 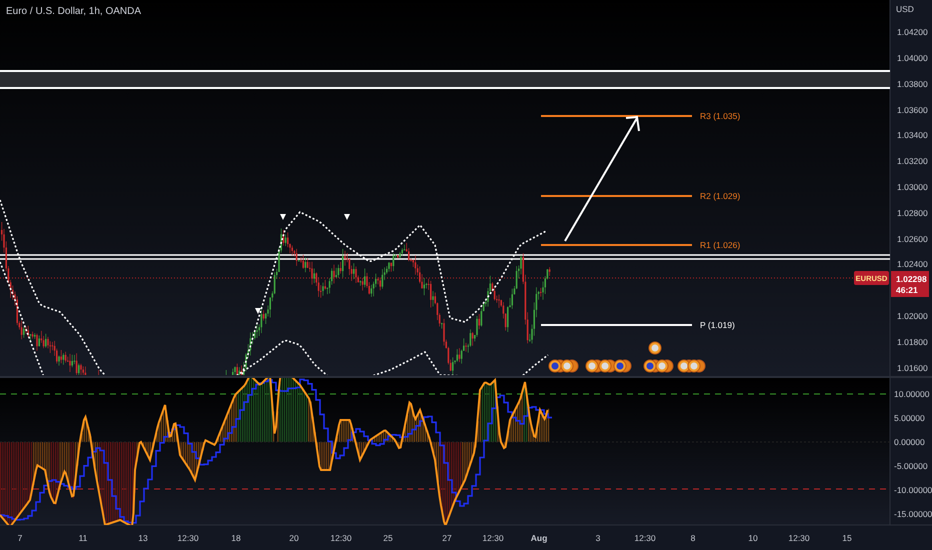 I want to click on price-axis-label: 1.02000, so click(x=912, y=316).